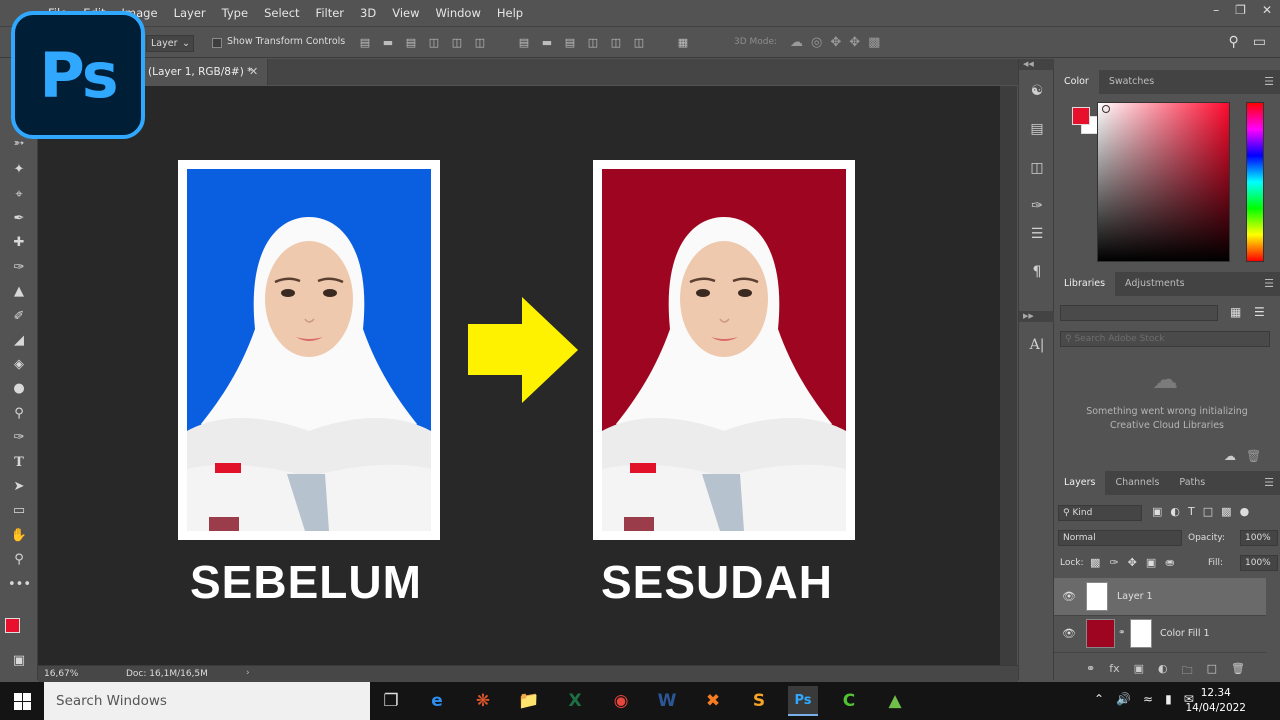 This screenshot has height=720, width=1280. What do you see at coordinates (1165, 339) in the screenshot?
I see `stock-search-input: ⚲ Search Adobe Stock` at bounding box center [1165, 339].